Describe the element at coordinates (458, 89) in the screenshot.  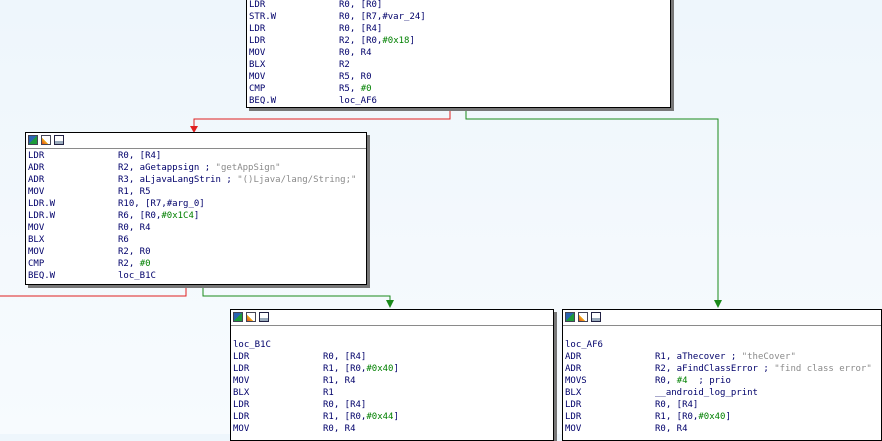
I see `instruction-row: CMP R5, #0` at that location.